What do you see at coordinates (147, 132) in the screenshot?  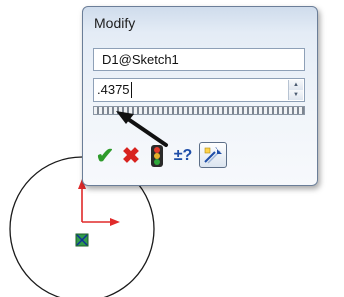 I see `arrow-line` at bounding box center [147, 132].